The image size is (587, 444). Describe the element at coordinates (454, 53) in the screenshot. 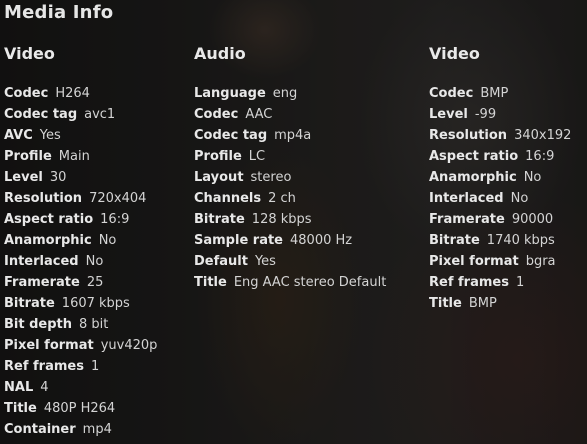

I see `column-heading: Video` at that location.